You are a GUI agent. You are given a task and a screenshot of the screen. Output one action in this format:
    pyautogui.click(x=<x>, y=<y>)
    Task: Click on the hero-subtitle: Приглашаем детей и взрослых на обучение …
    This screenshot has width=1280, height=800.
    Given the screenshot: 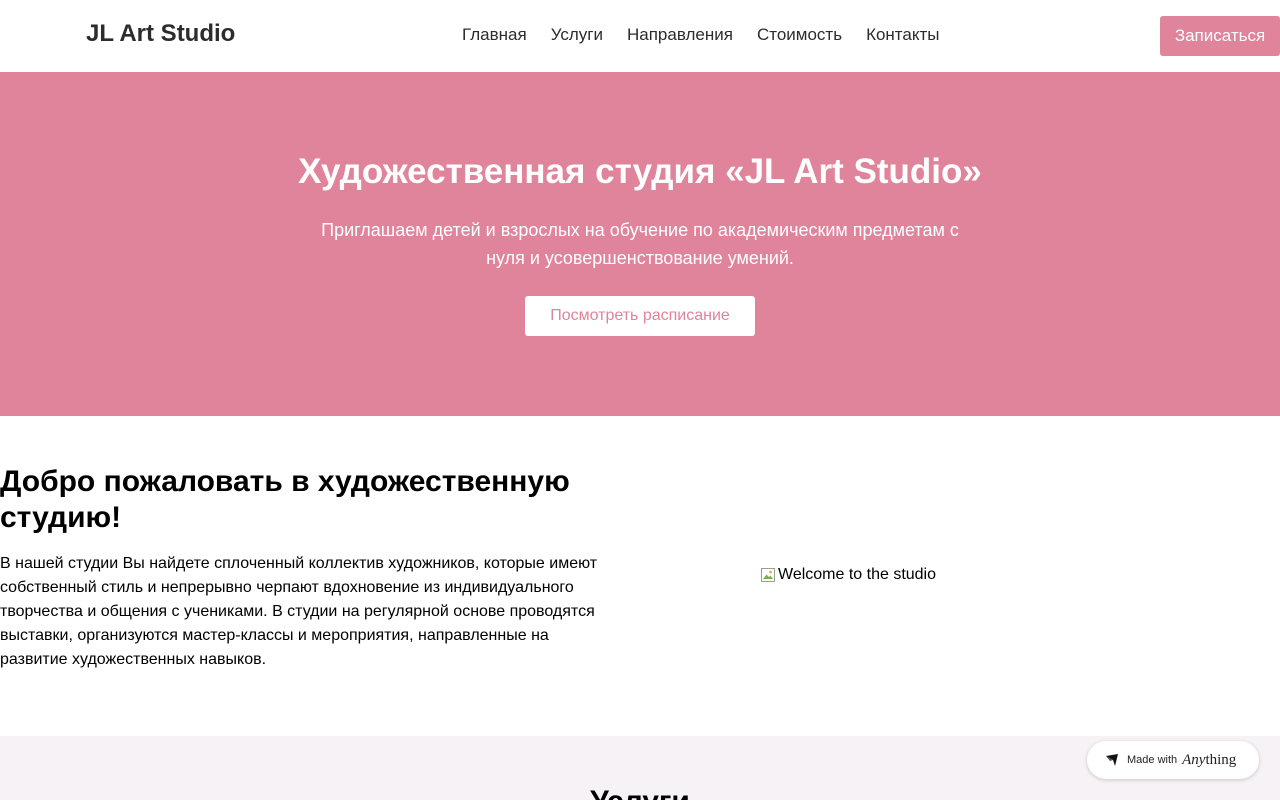 What is the action you would take?
    pyautogui.click(x=640, y=244)
    